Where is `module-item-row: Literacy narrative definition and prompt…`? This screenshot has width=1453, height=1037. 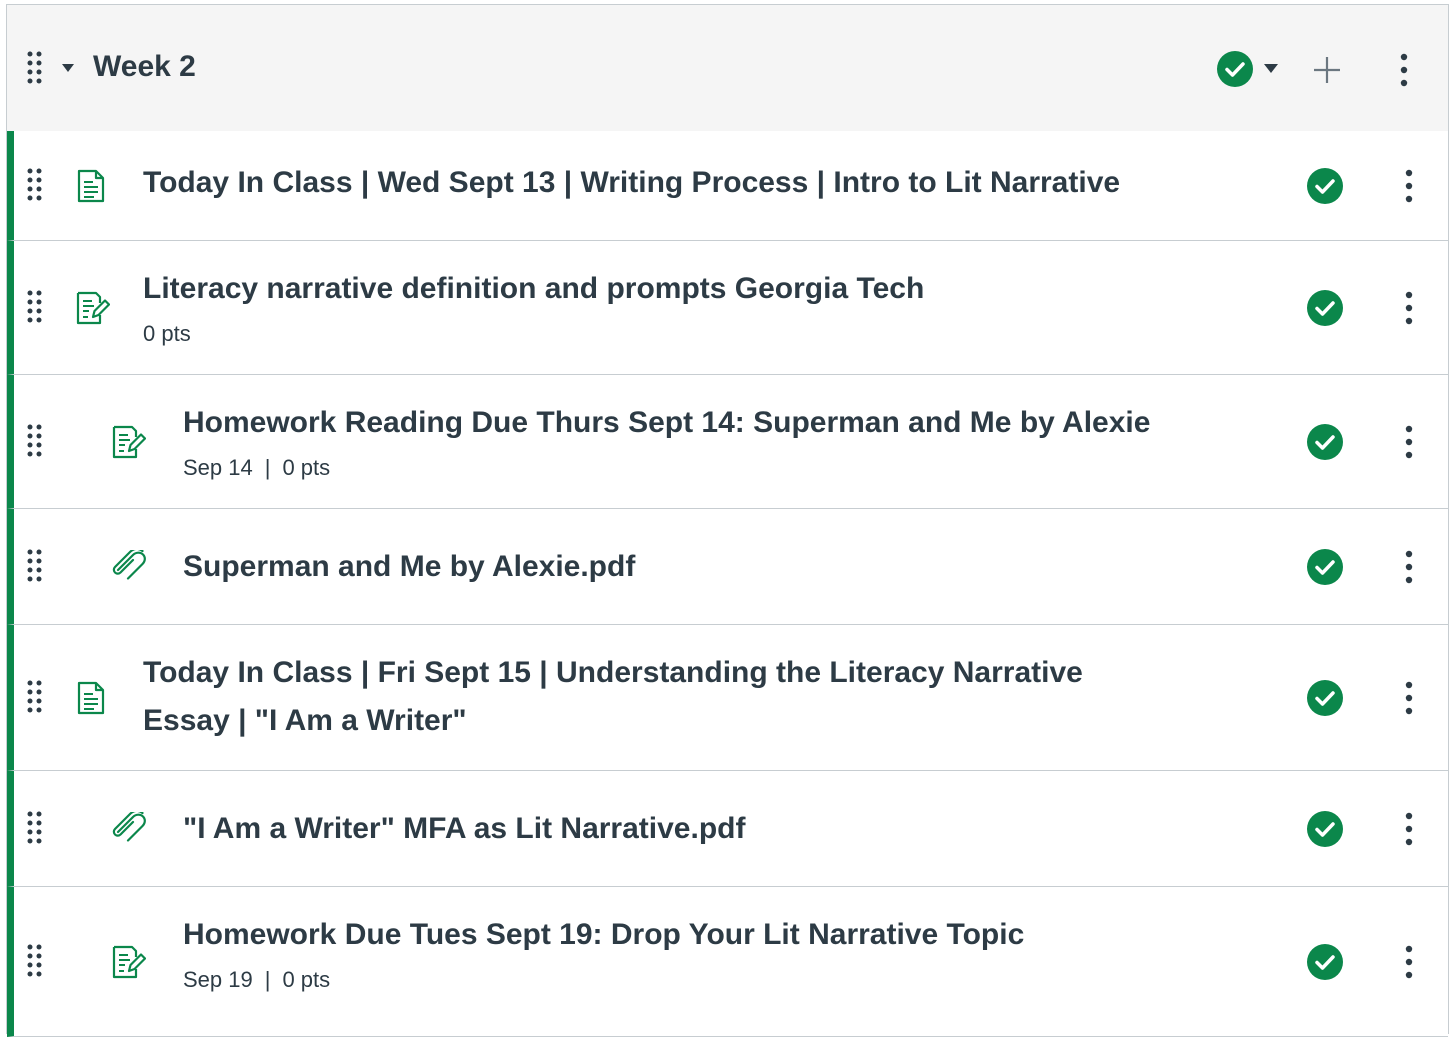
module-item-row: Literacy narrative definition and prompt… is located at coordinates (727, 308).